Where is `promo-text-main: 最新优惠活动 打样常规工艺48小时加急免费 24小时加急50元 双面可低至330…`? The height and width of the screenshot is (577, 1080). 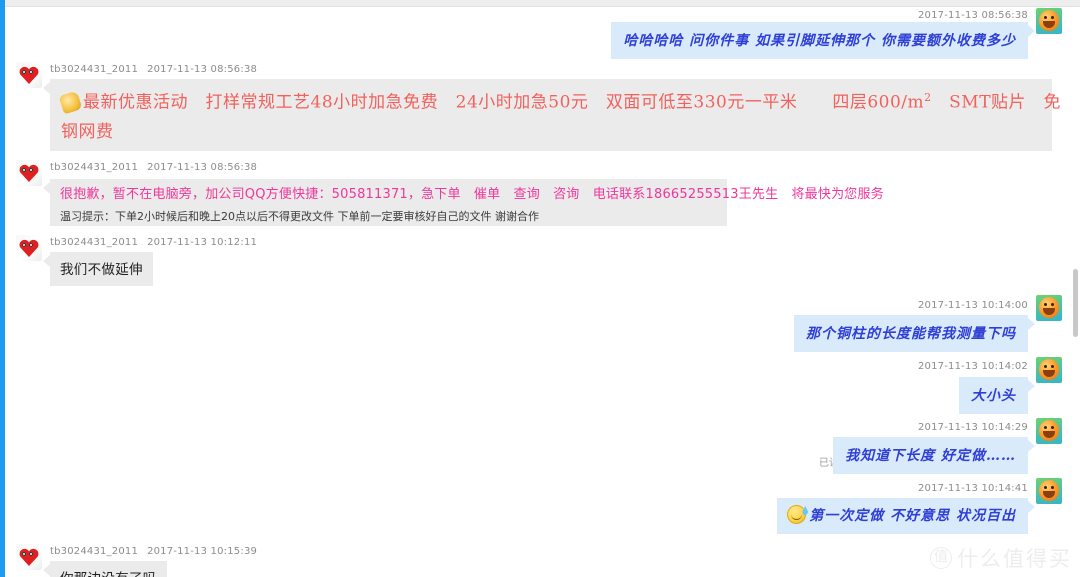 promo-text-main: 最新优惠活动 打样常规工艺48小时加急免费 24小时加急50元 双面可低至330… is located at coordinates (504, 102).